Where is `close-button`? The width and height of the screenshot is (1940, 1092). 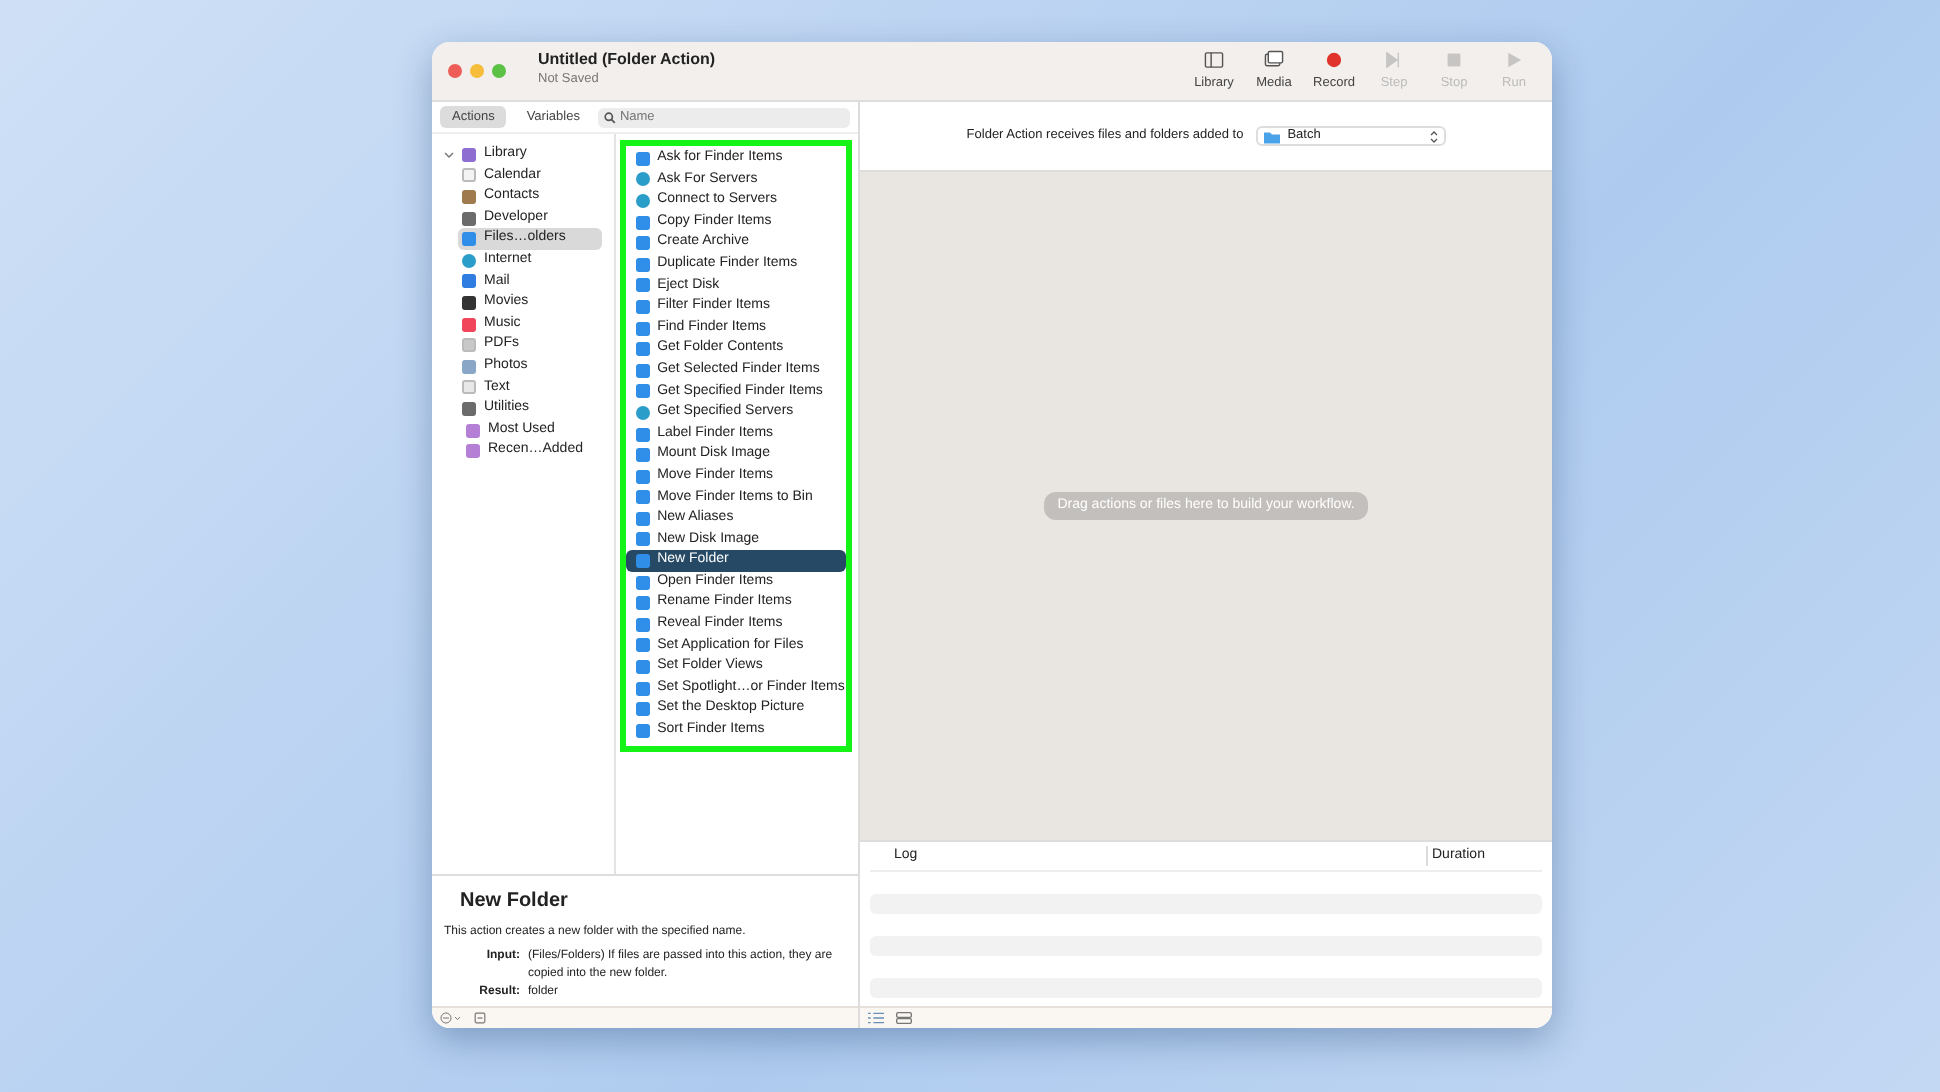
close-button is located at coordinates (455, 71).